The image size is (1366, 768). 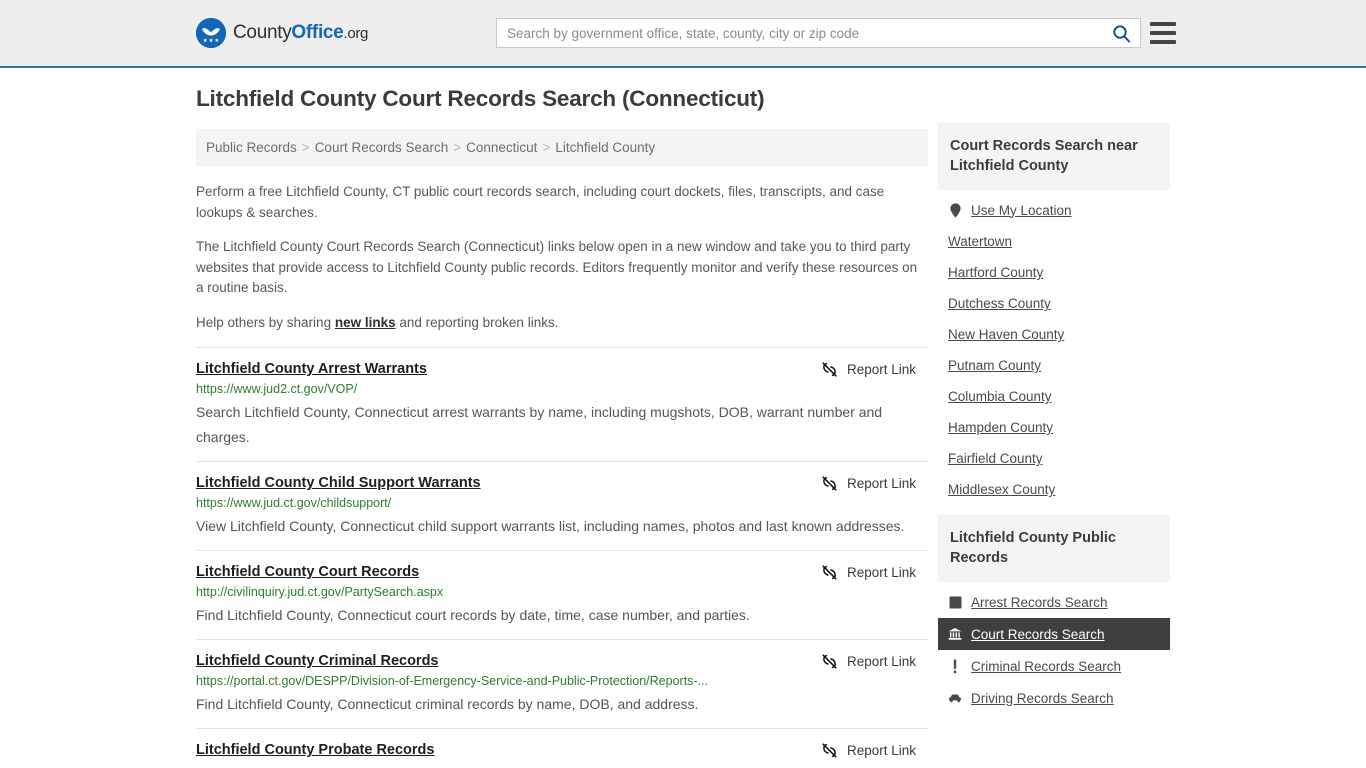 I want to click on search-icon, so click(x=1121, y=33).